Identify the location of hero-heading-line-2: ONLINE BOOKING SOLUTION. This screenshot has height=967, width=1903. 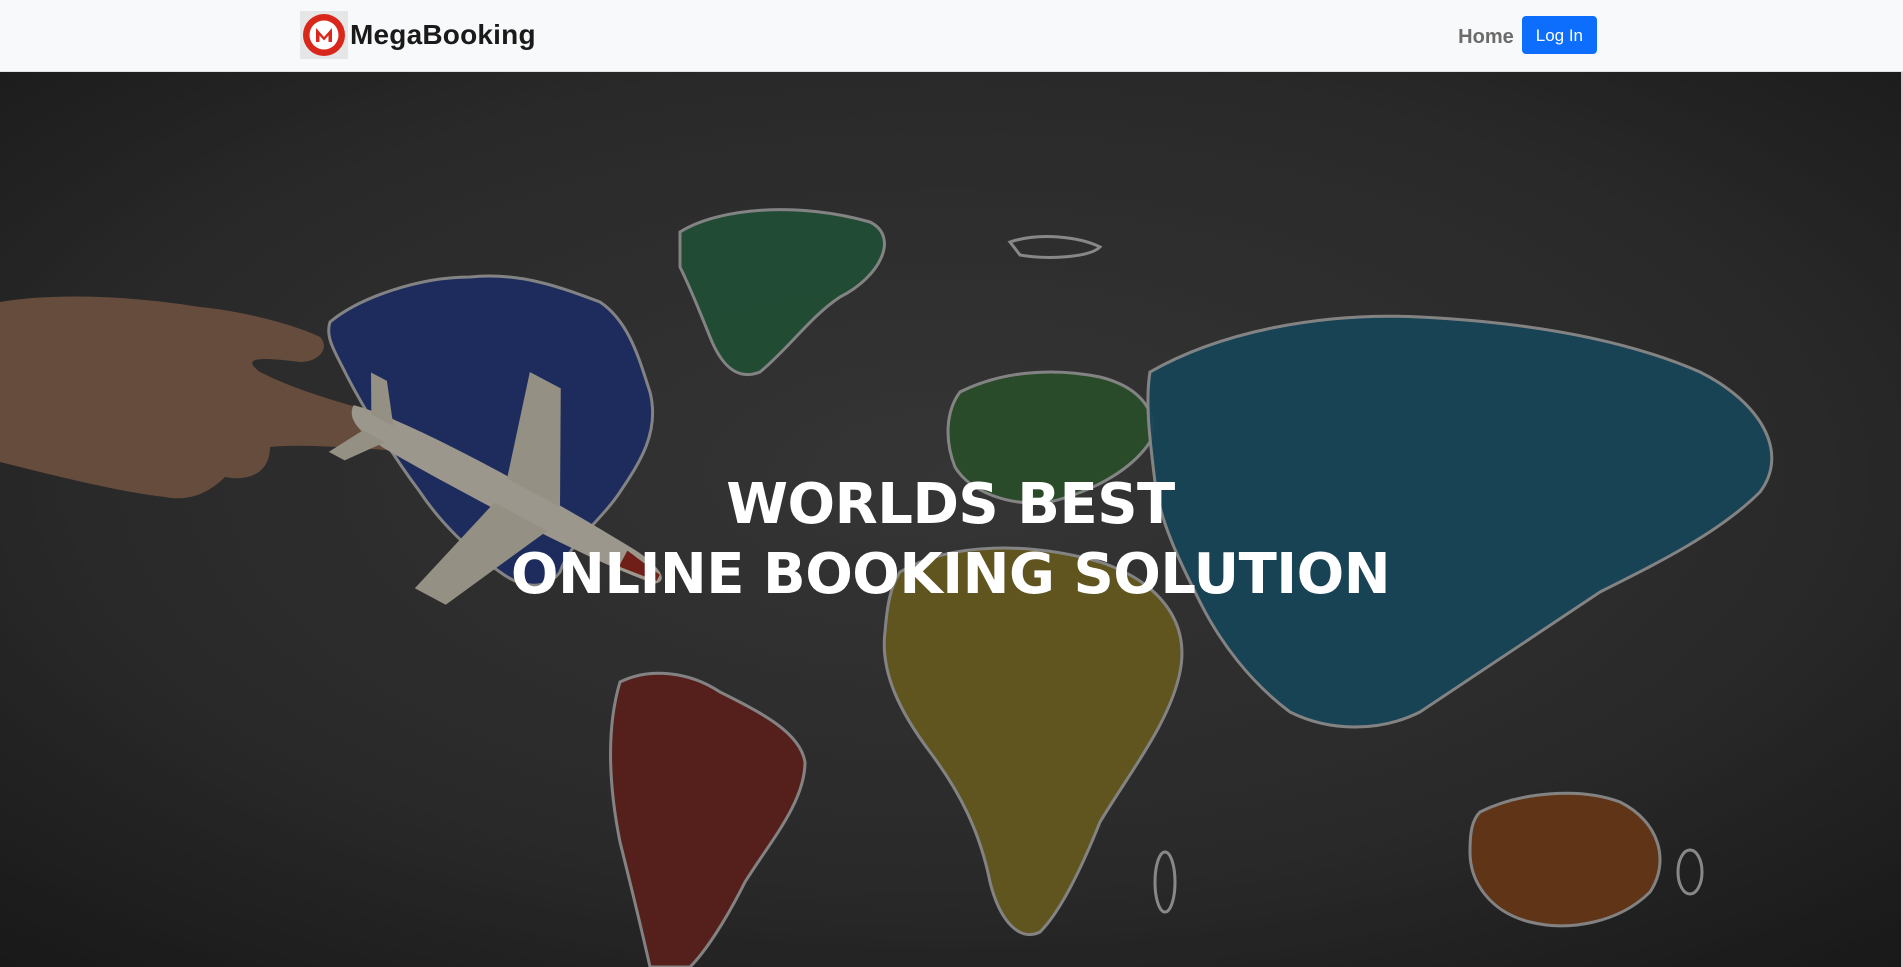
(950, 574).